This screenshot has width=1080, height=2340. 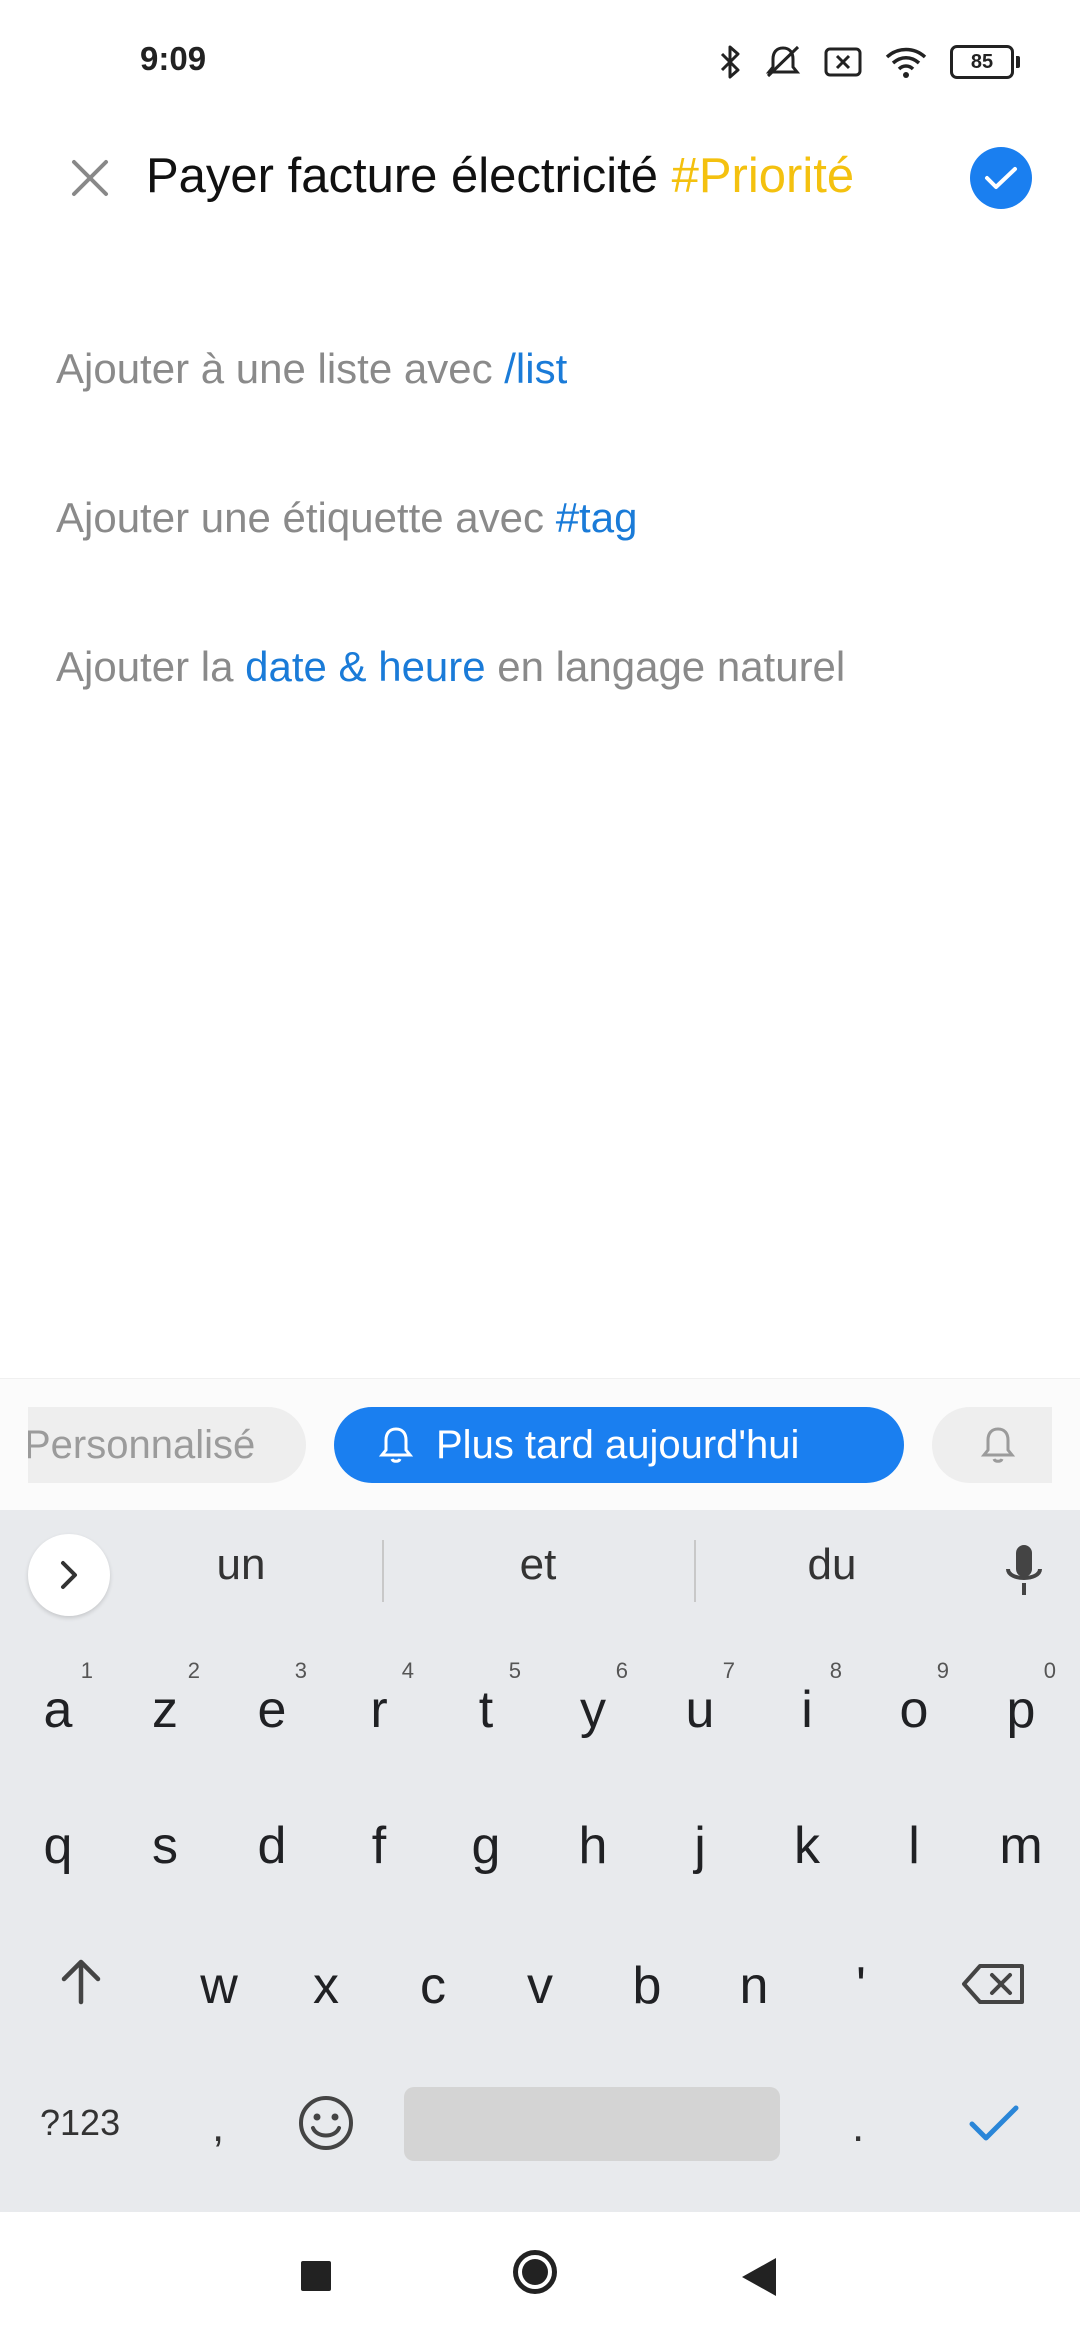 I want to click on key-p: p0, so click(x=1021, y=1699).